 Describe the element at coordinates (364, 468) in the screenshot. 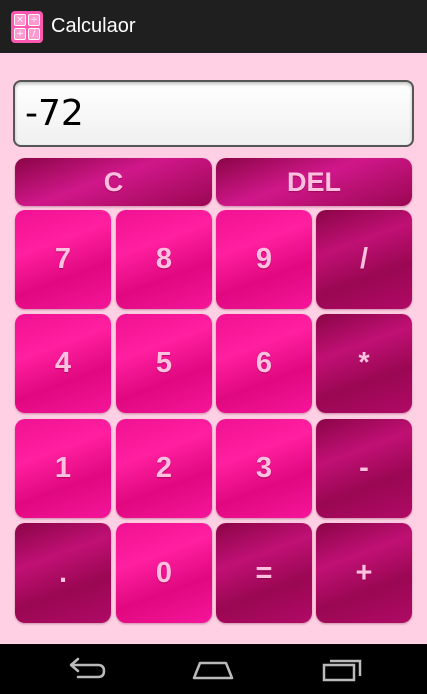

I see `subtract-button: -` at that location.